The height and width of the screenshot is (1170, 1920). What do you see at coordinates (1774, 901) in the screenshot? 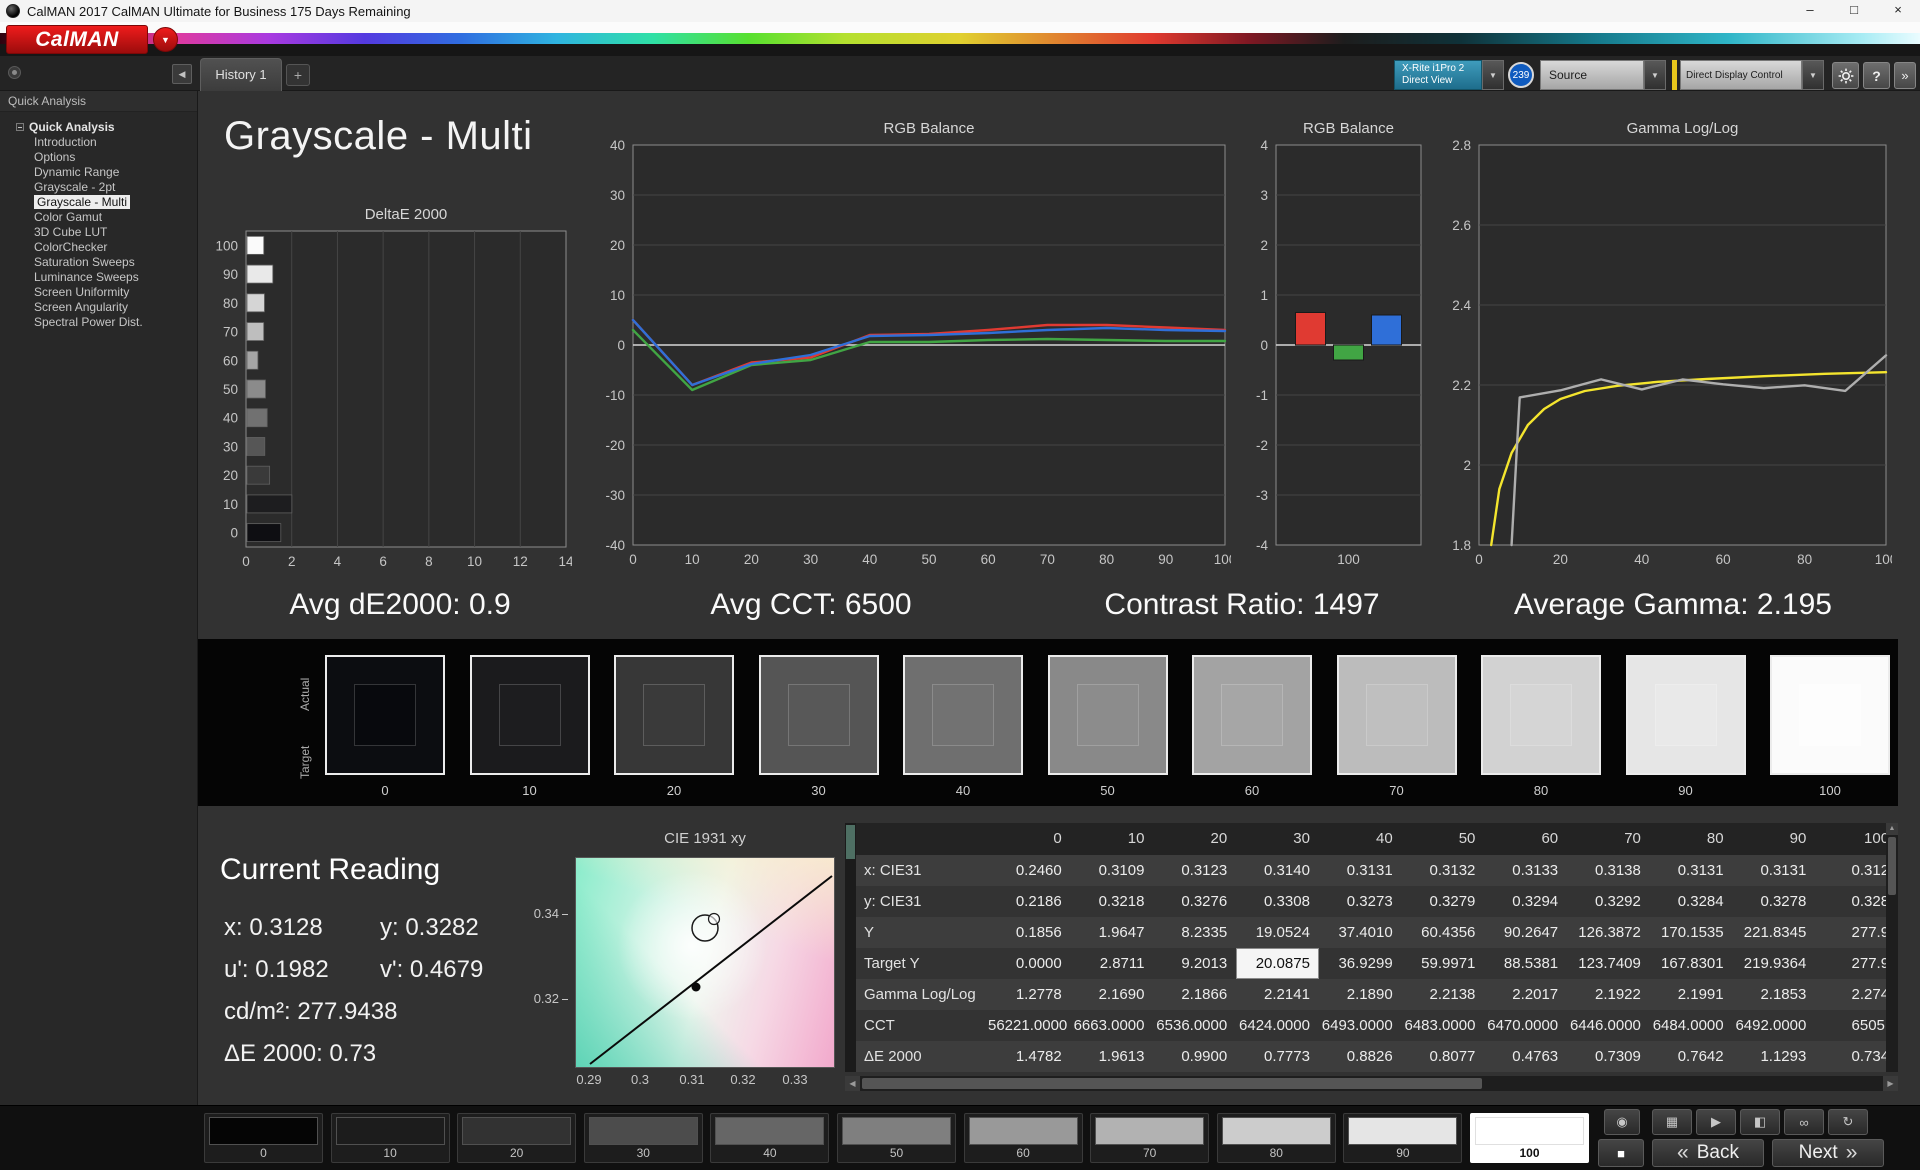
I see `table-cell: 0.3278` at bounding box center [1774, 901].